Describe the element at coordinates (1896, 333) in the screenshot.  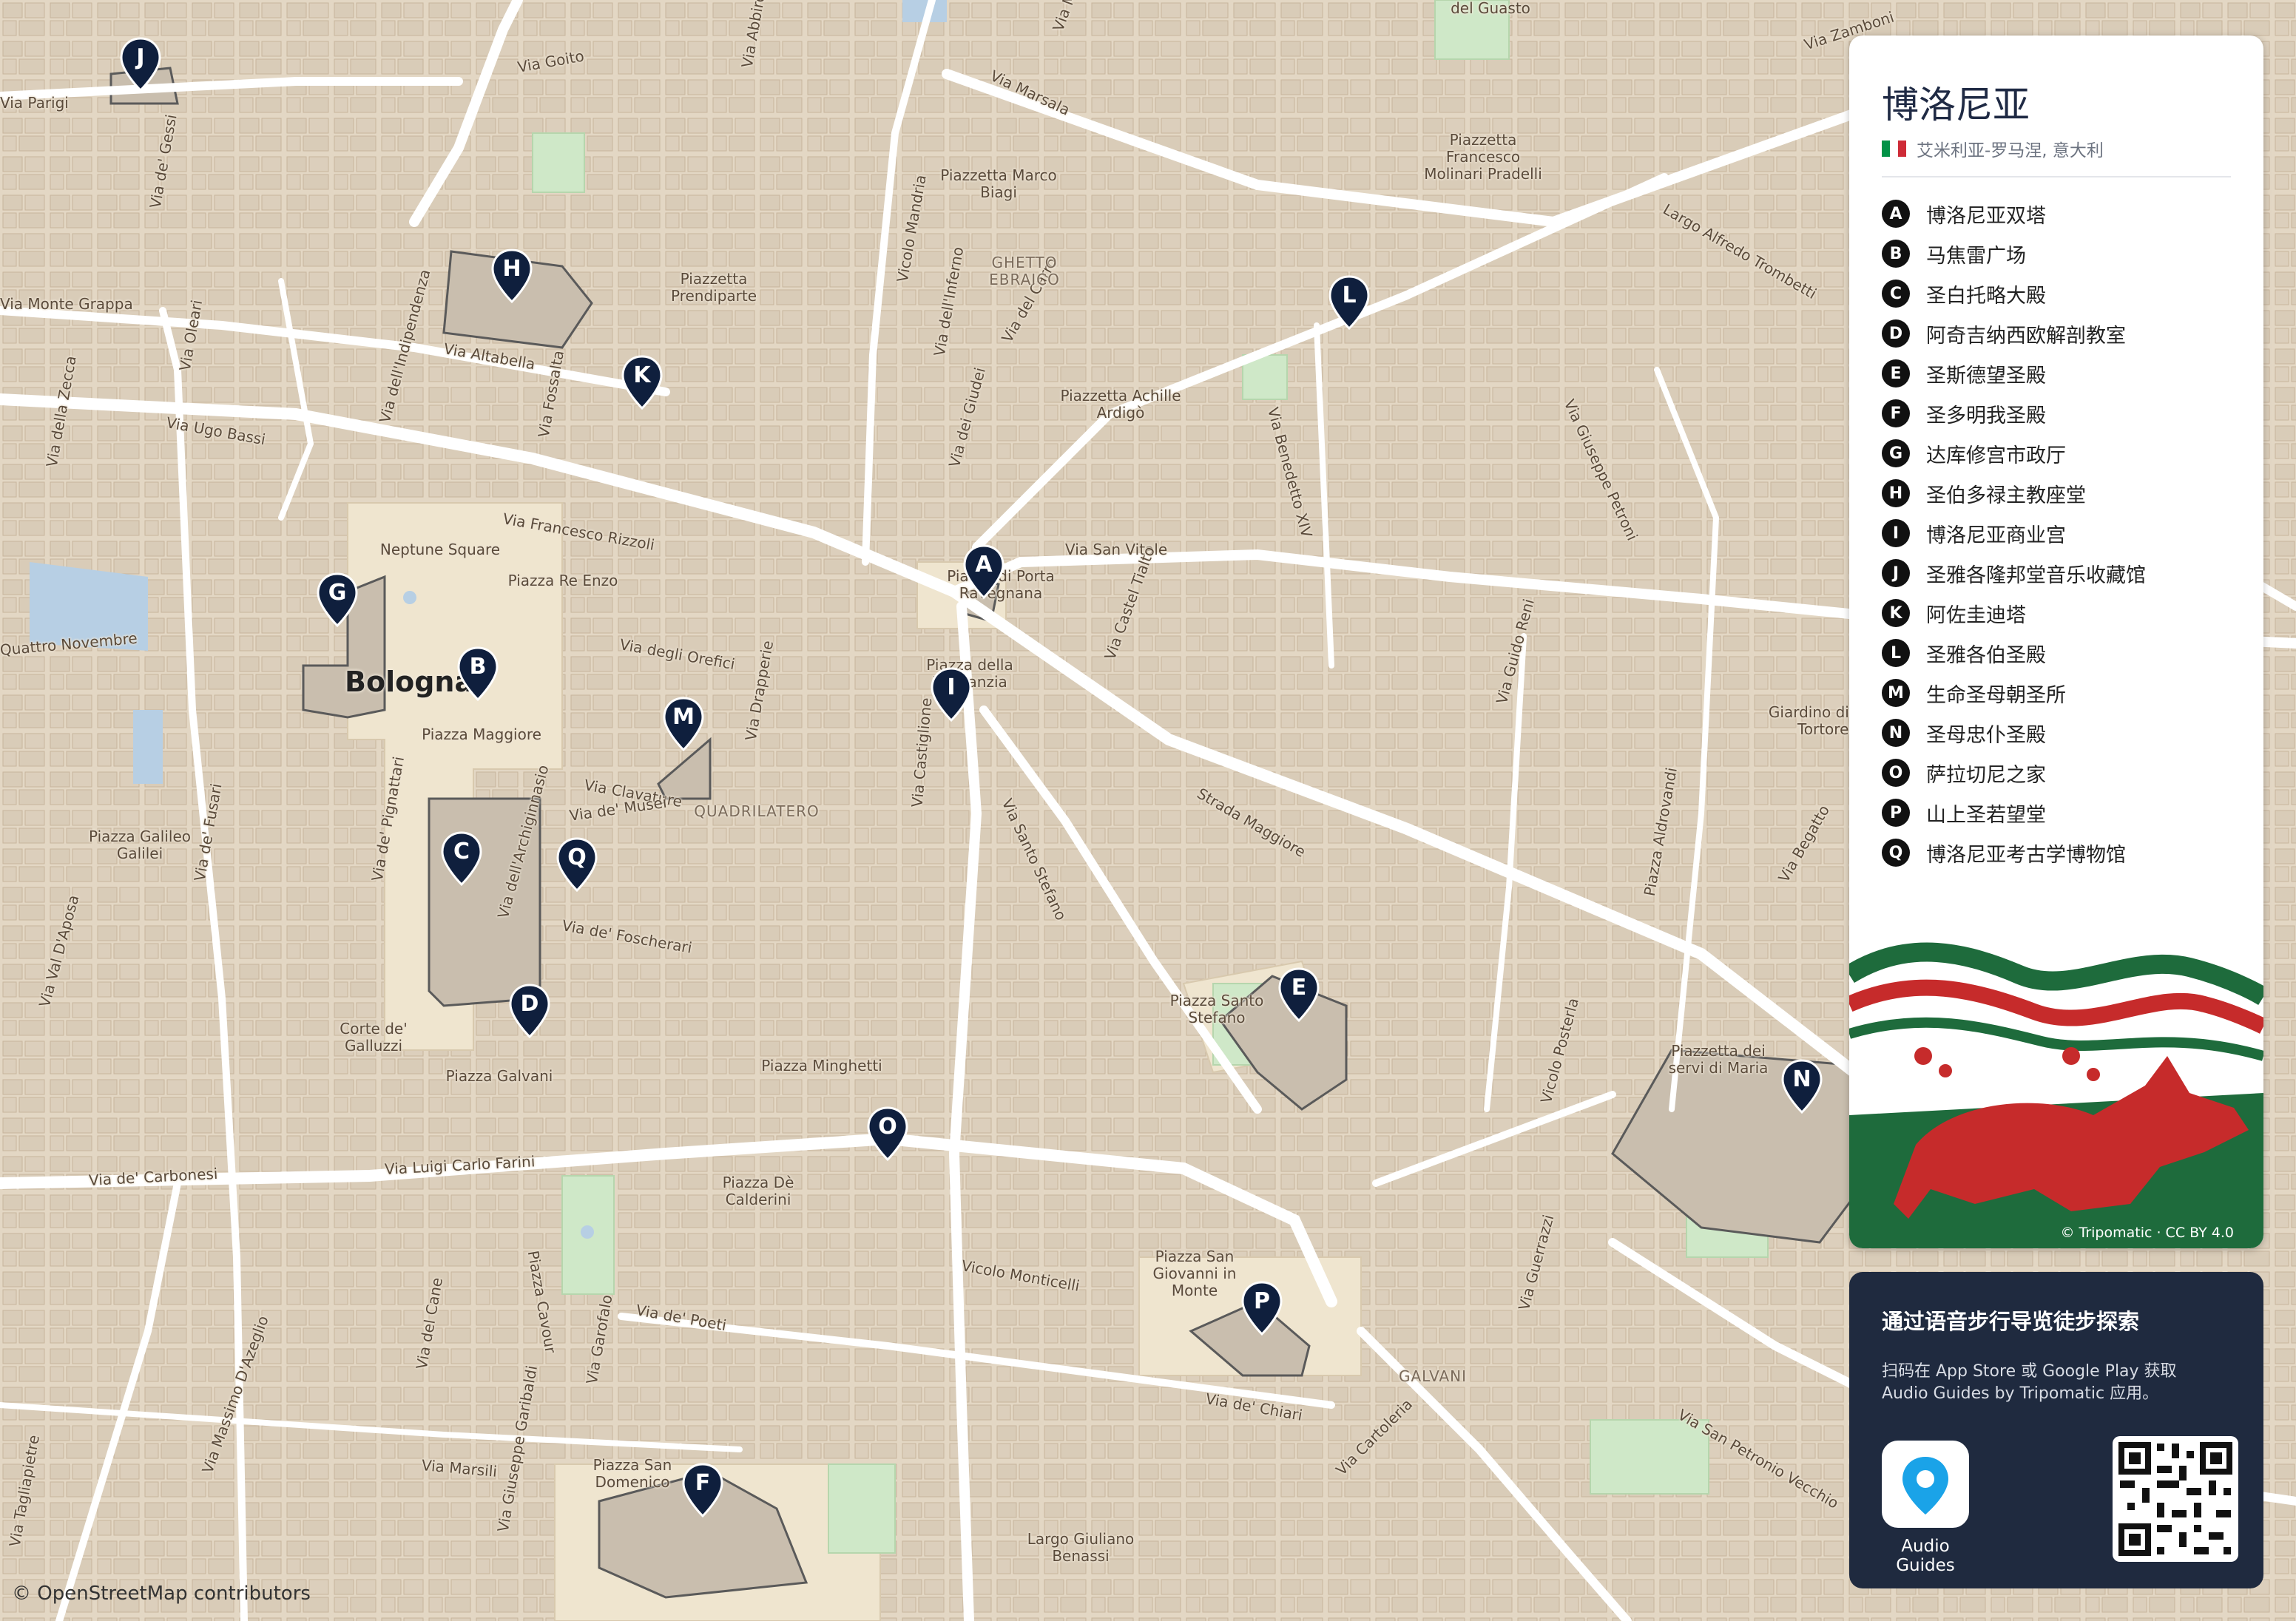
I see `poi-key-badge: D` at that location.